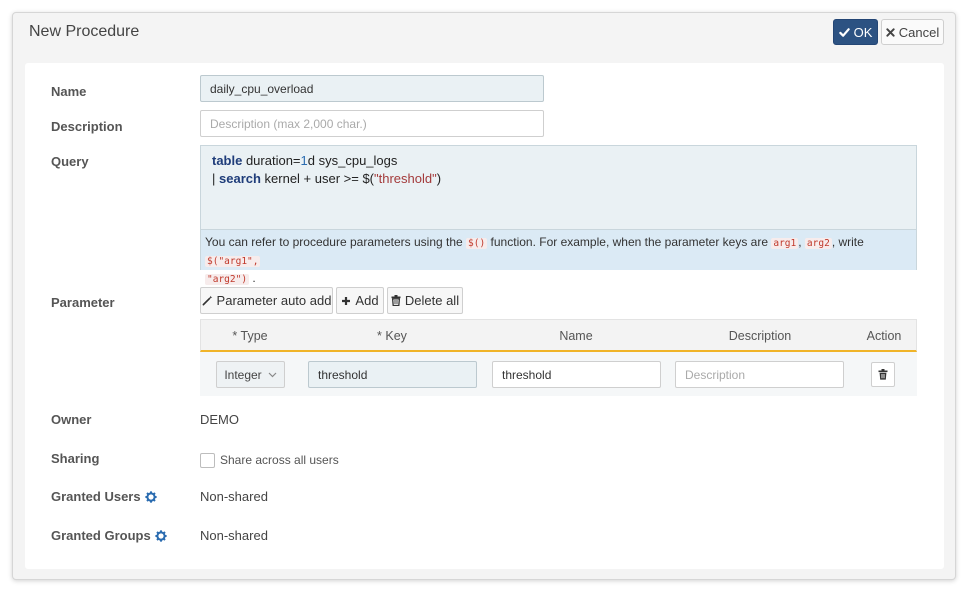 This screenshot has height=604, width=979. What do you see at coordinates (576, 374) in the screenshot?
I see `parameter-name-input: threshold` at bounding box center [576, 374].